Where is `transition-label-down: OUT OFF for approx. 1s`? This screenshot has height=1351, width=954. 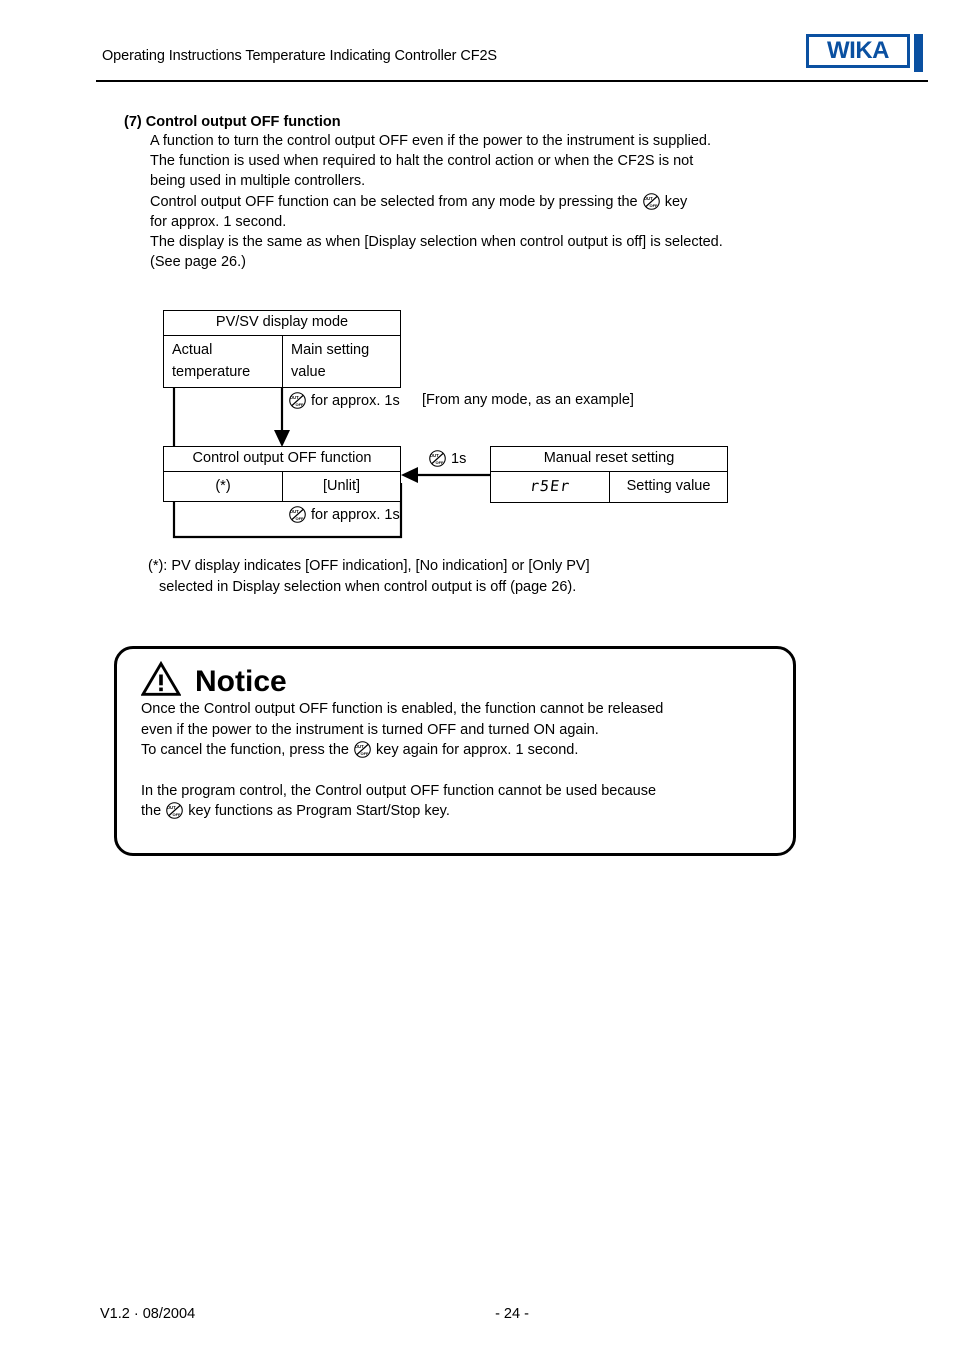
transition-label-down: OUT OFF for approx. 1s is located at coordinates (344, 401).